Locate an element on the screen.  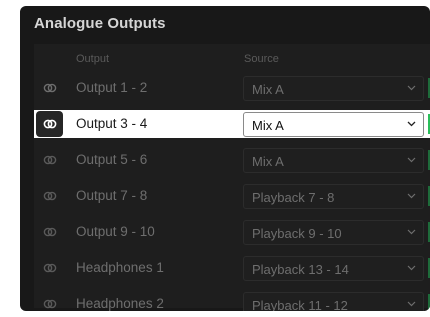
column-header-source: Source is located at coordinates (261, 59).